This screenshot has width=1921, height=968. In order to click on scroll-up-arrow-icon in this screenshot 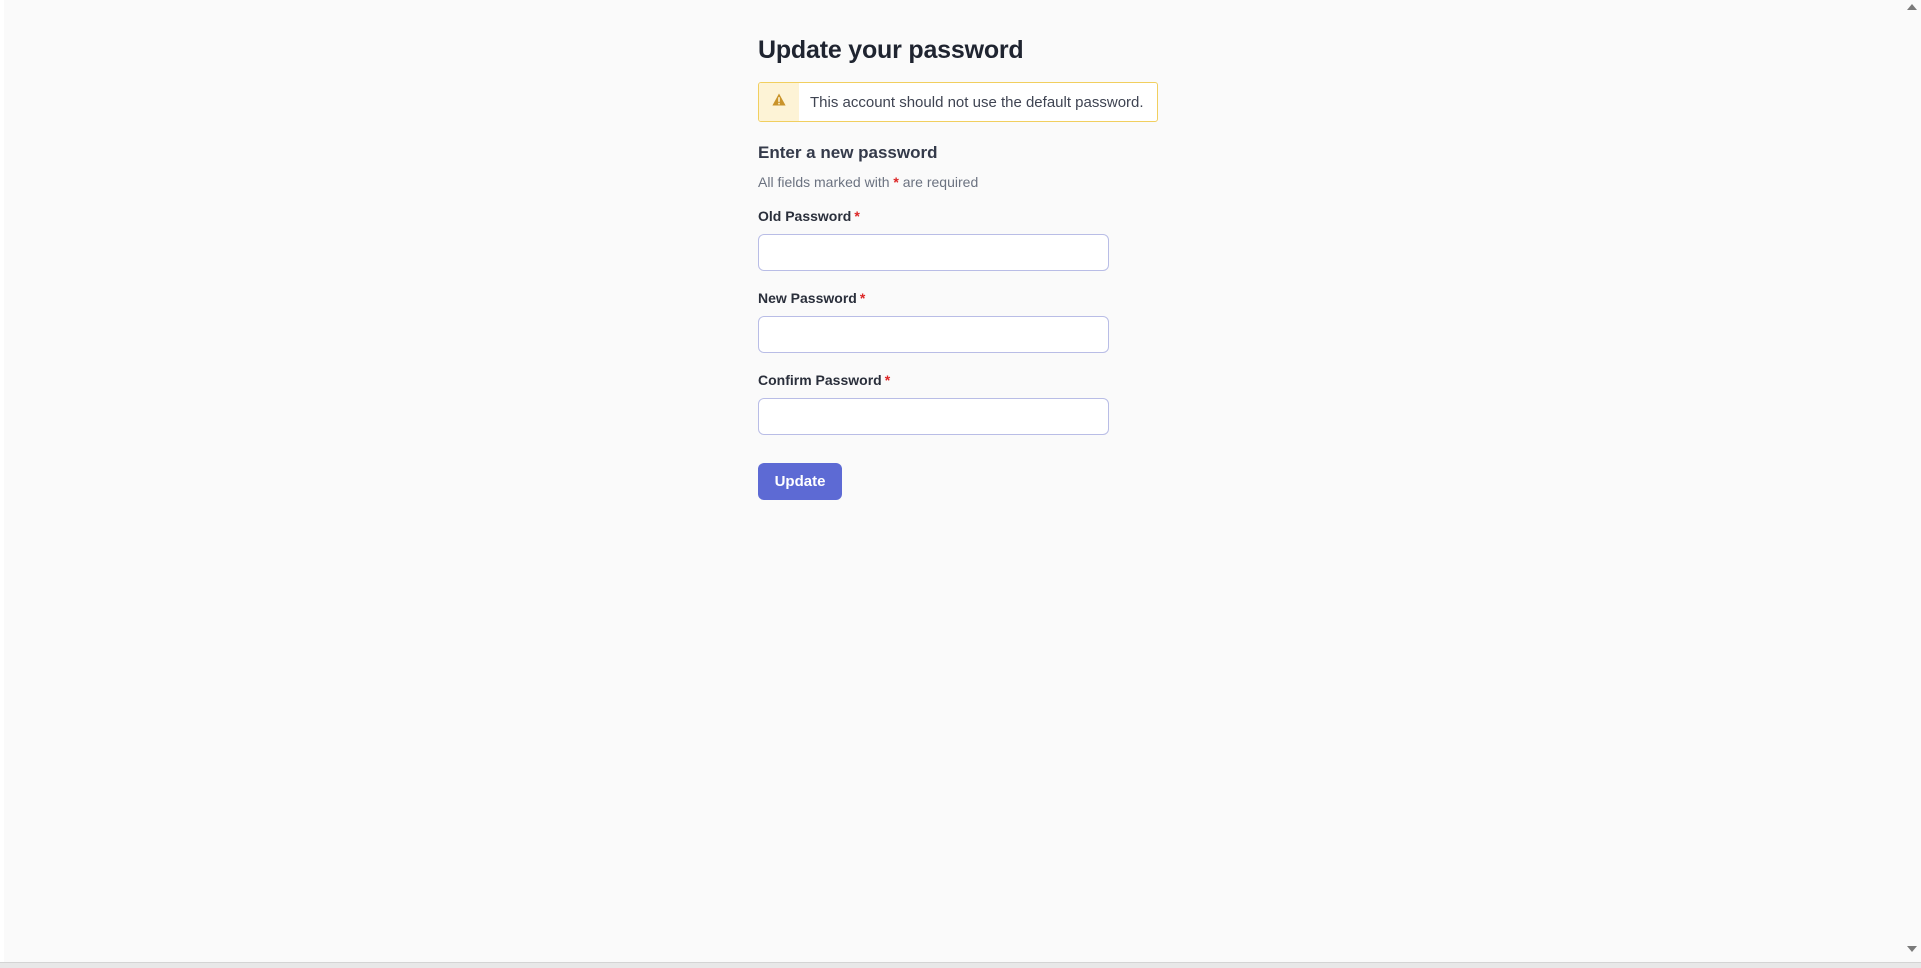, I will do `click(1912, 7)`.